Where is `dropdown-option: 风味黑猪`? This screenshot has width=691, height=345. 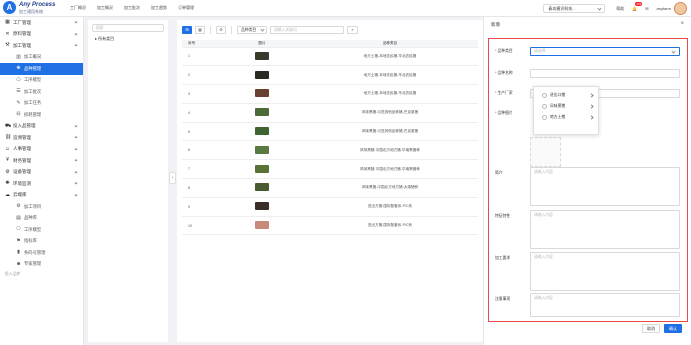 dropdown-option: 风味黑猪 is located at coordinates (566, 106).